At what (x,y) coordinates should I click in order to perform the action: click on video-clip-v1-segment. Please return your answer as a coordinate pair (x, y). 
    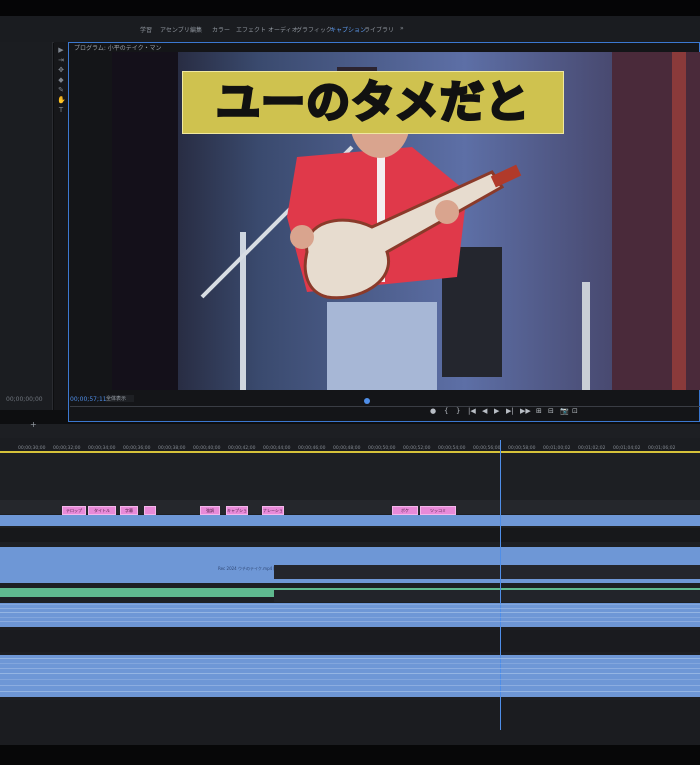
    Looking at the image, I should click on (487, 572).